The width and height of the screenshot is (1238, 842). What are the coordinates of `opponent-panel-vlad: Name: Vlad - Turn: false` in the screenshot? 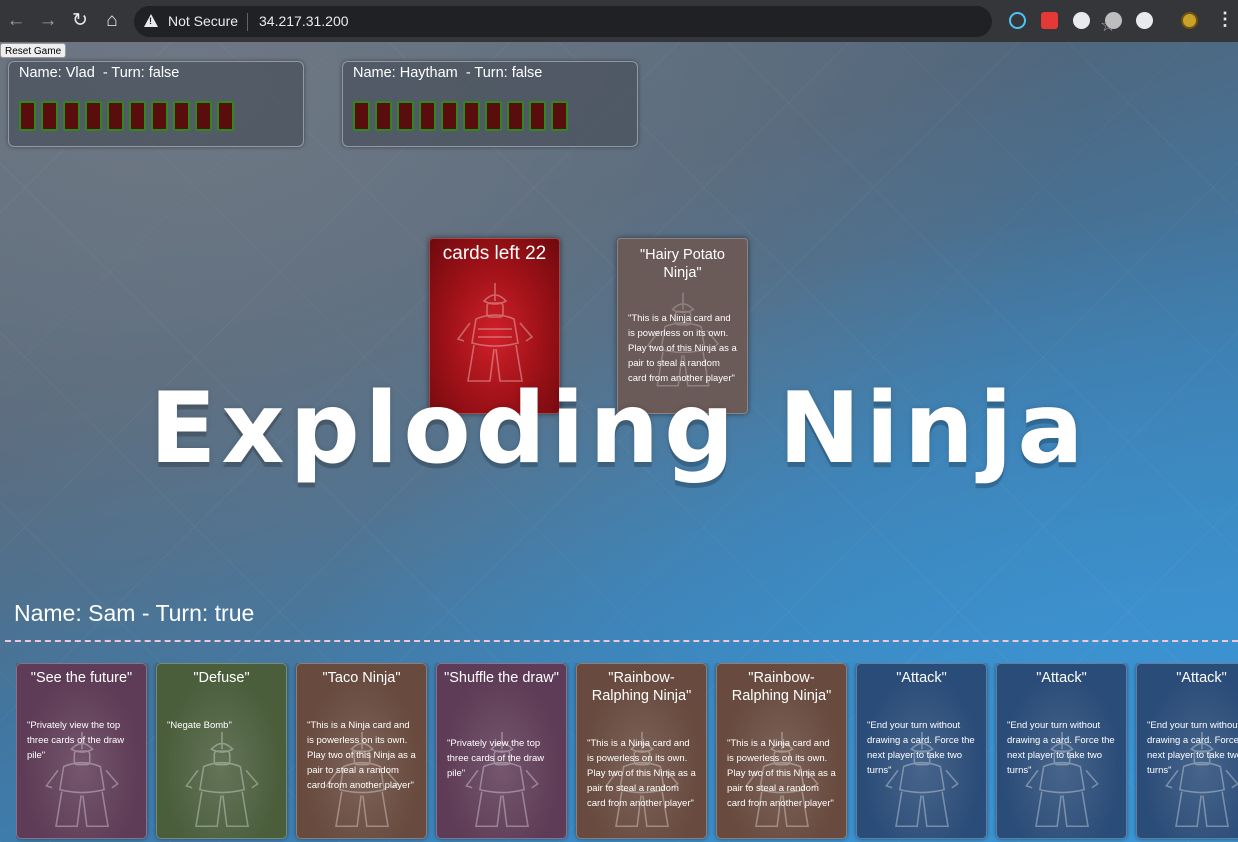 It's located at (156, 104).